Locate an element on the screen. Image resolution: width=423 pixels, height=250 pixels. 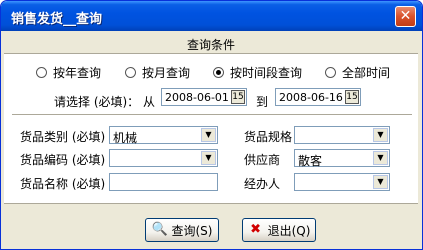
radio-all-time: 全部时间 is located at coordinates (357, 72).